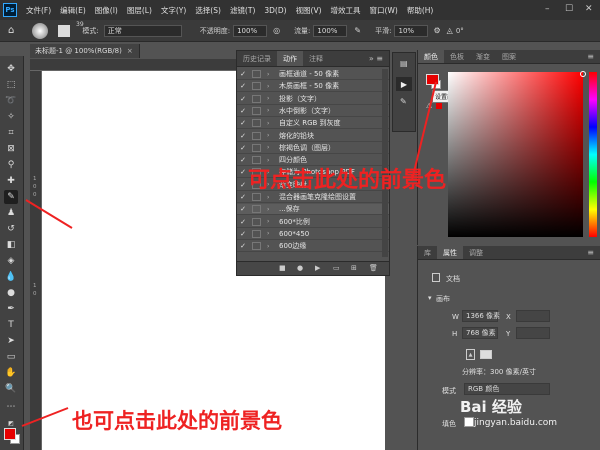  What do you see at coordinates (11, 85) in the screenshot?
I see `marquee-tool-icon: ⬚` at bounding box center [11, 85].